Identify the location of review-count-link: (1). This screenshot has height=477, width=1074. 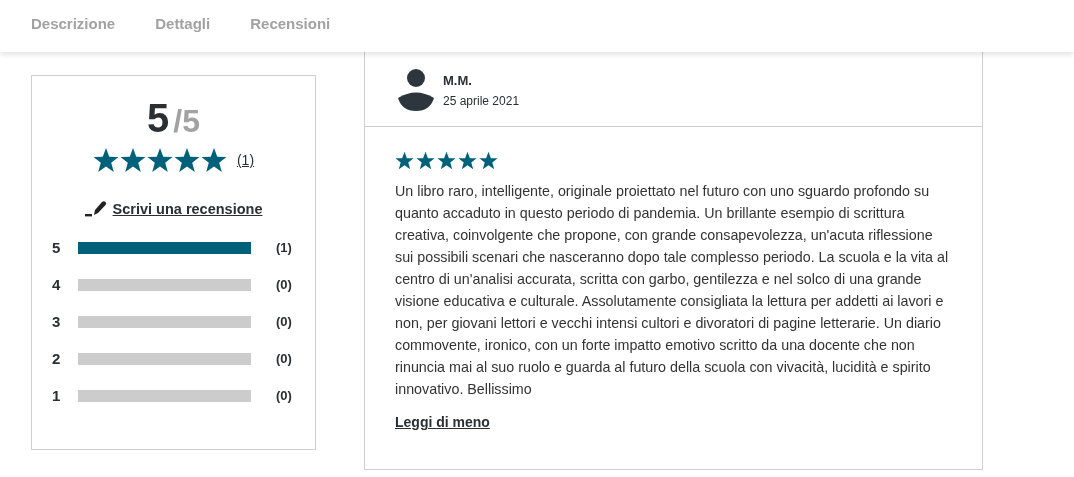
(245, 160).